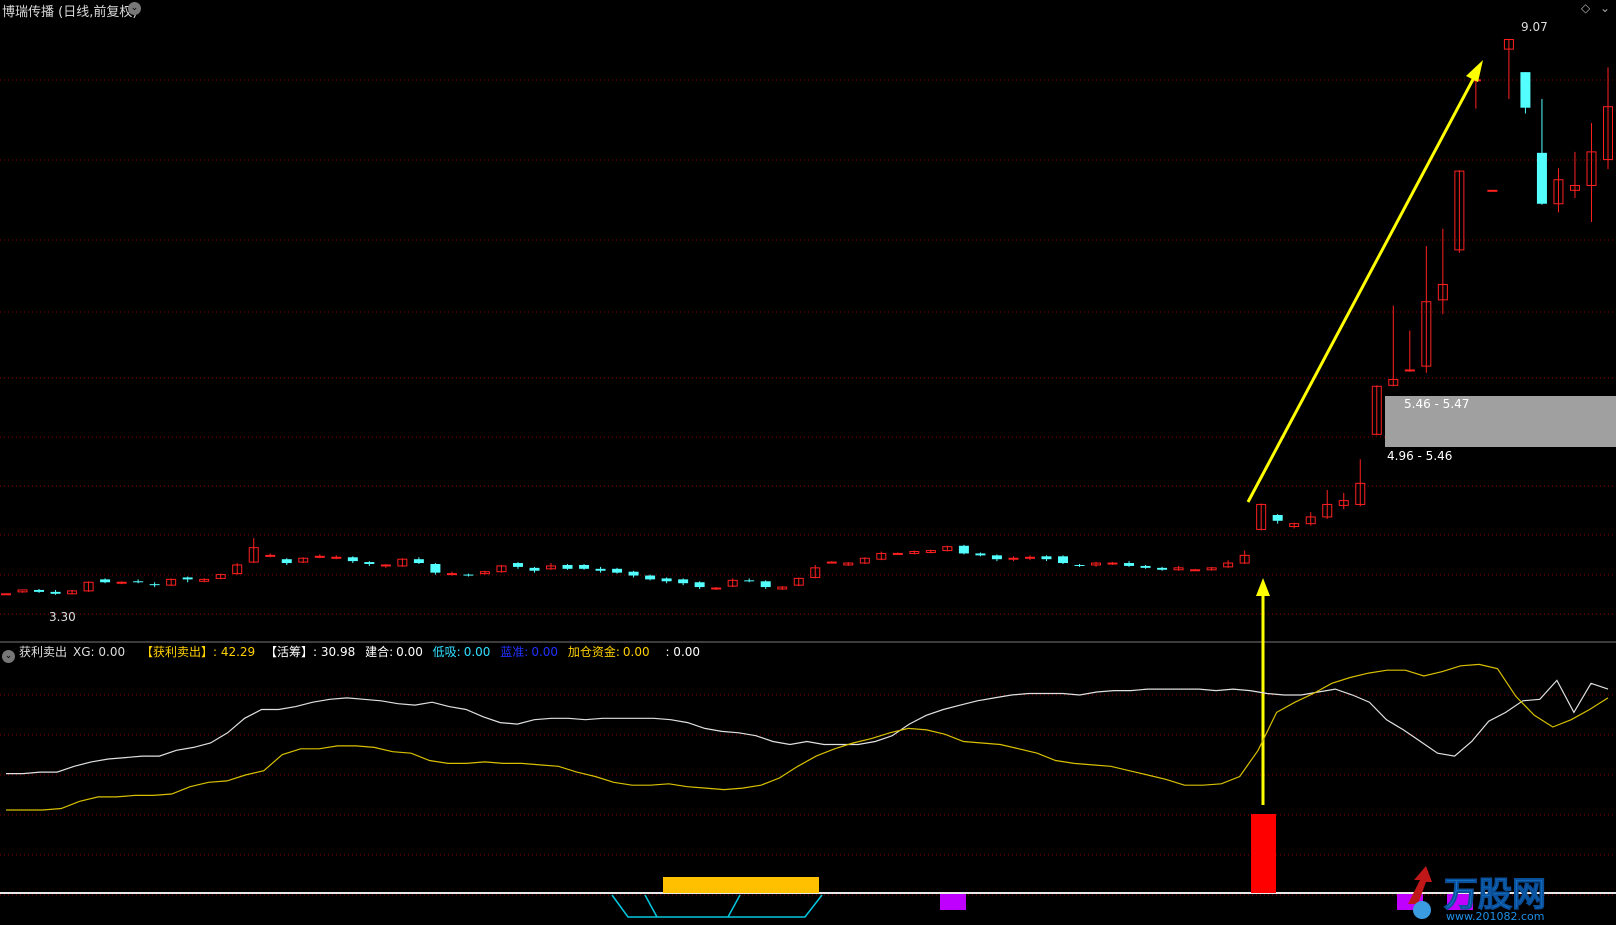 This screenshot has height=925, width=1616. What do you see at coordinates (717, 906) in the screenshot?
I see `cyan-trapezoid` at bounding box center [717, 906].